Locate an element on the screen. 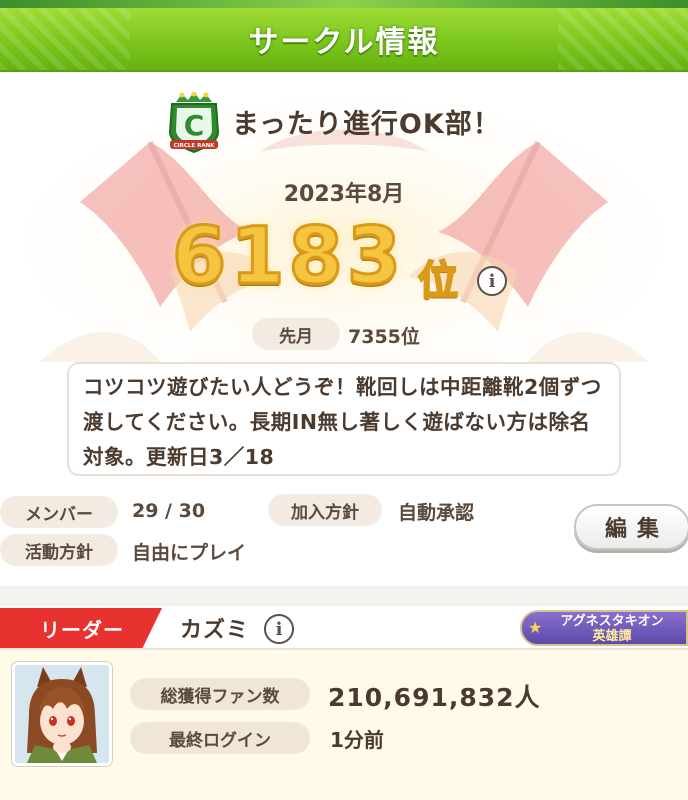  top-strip is located at coordinates (344, 4).